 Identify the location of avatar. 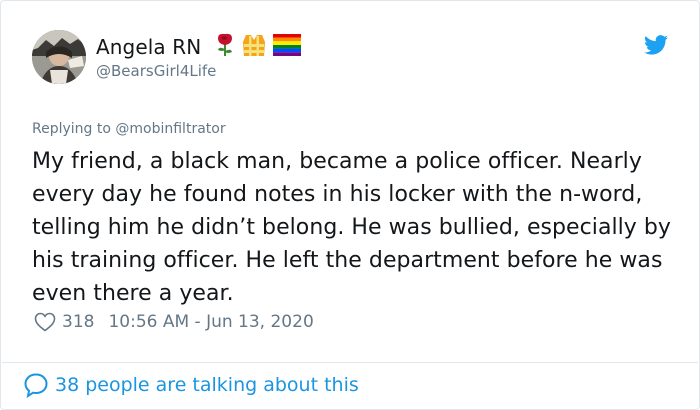
(59, 57).